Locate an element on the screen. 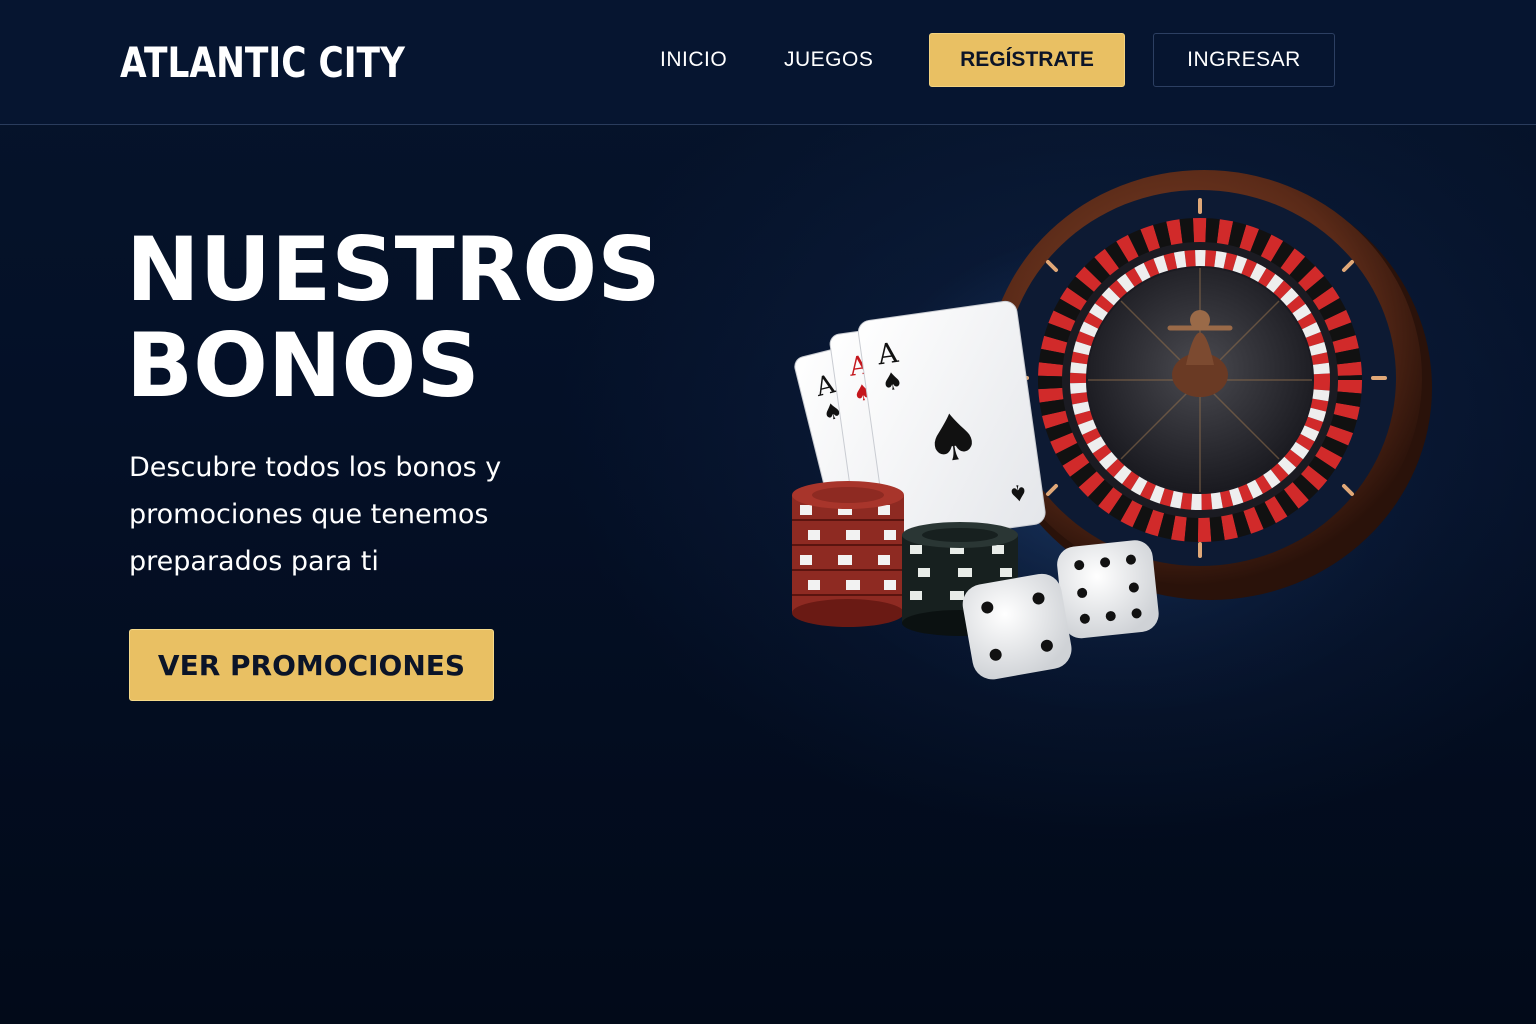 Image resolution: width=1536 pixels, height=1024 pixels. hero-title: NUESTROS BONOS is located at coordinates (393, 318).